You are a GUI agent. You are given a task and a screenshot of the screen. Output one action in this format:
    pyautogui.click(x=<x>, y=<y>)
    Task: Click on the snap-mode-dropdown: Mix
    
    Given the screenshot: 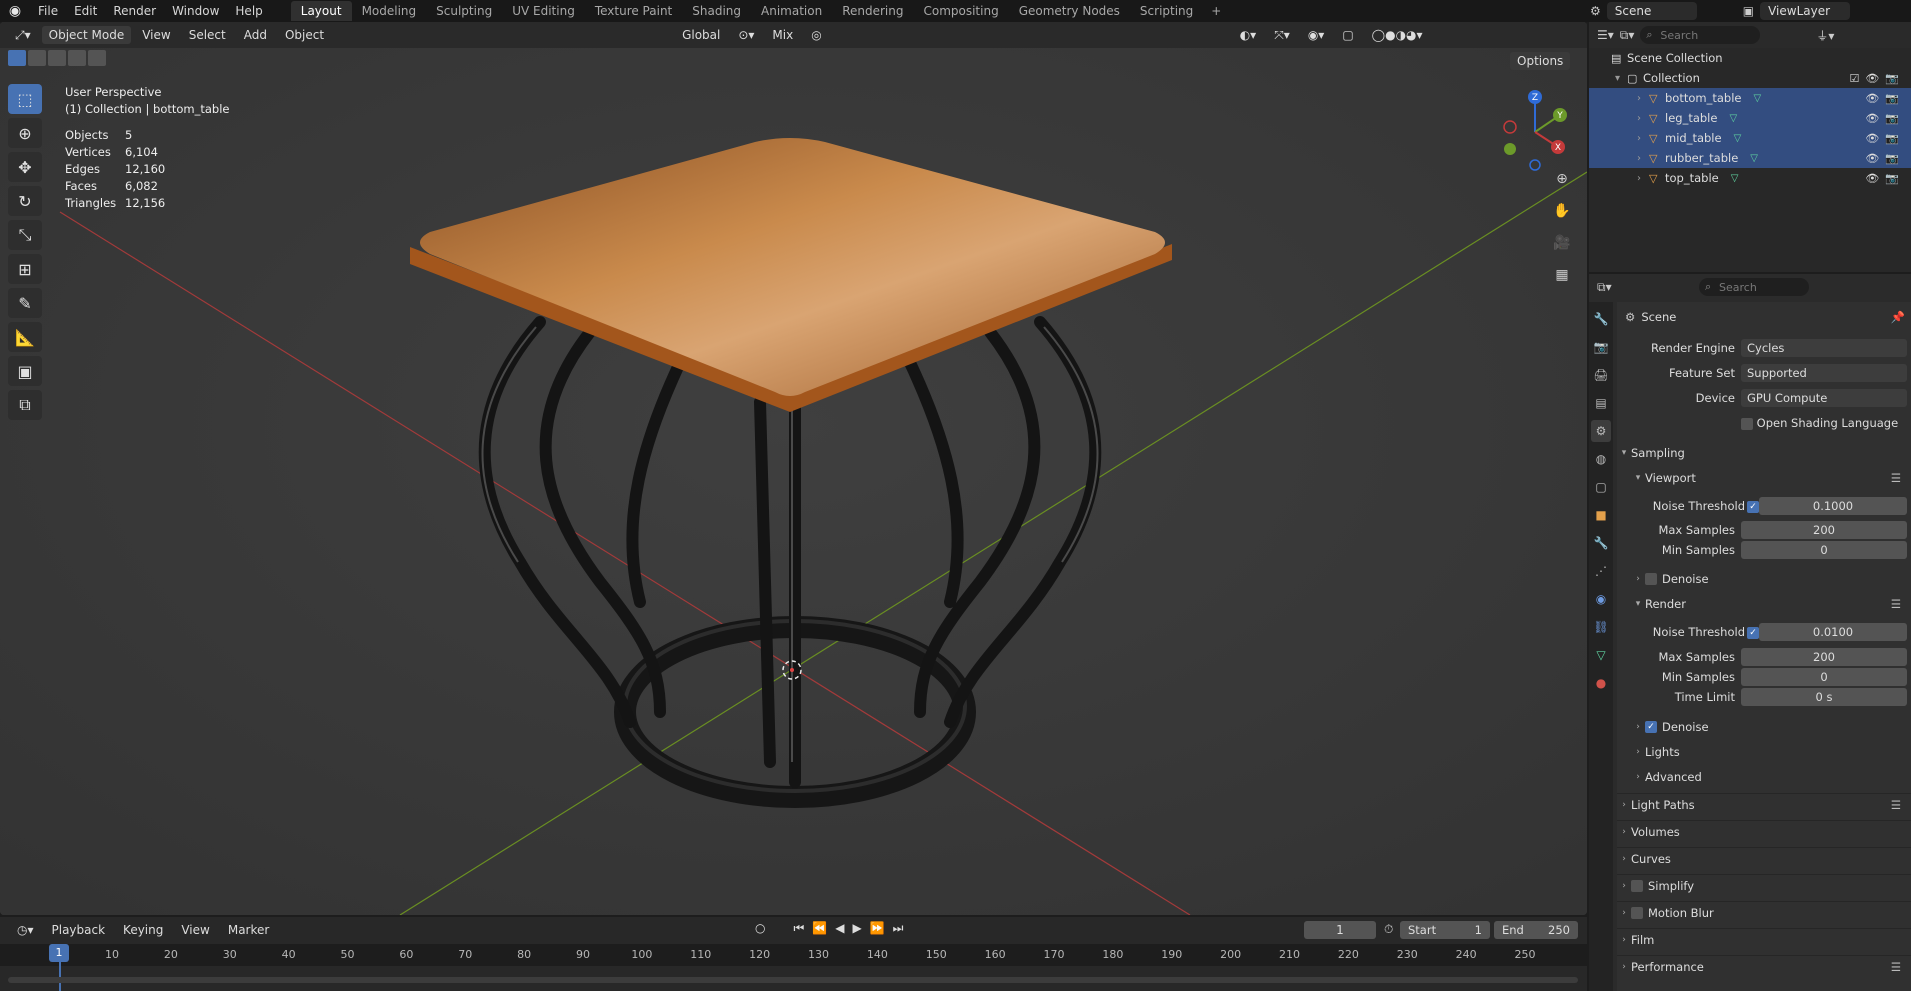 What is the action you would take?
    pyautogui.click(x=782, y=35)
    